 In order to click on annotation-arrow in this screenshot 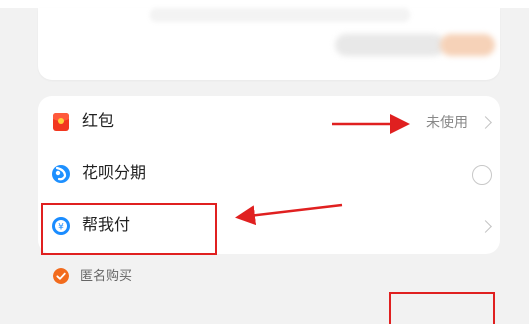, I will do `click(322, 170)`.